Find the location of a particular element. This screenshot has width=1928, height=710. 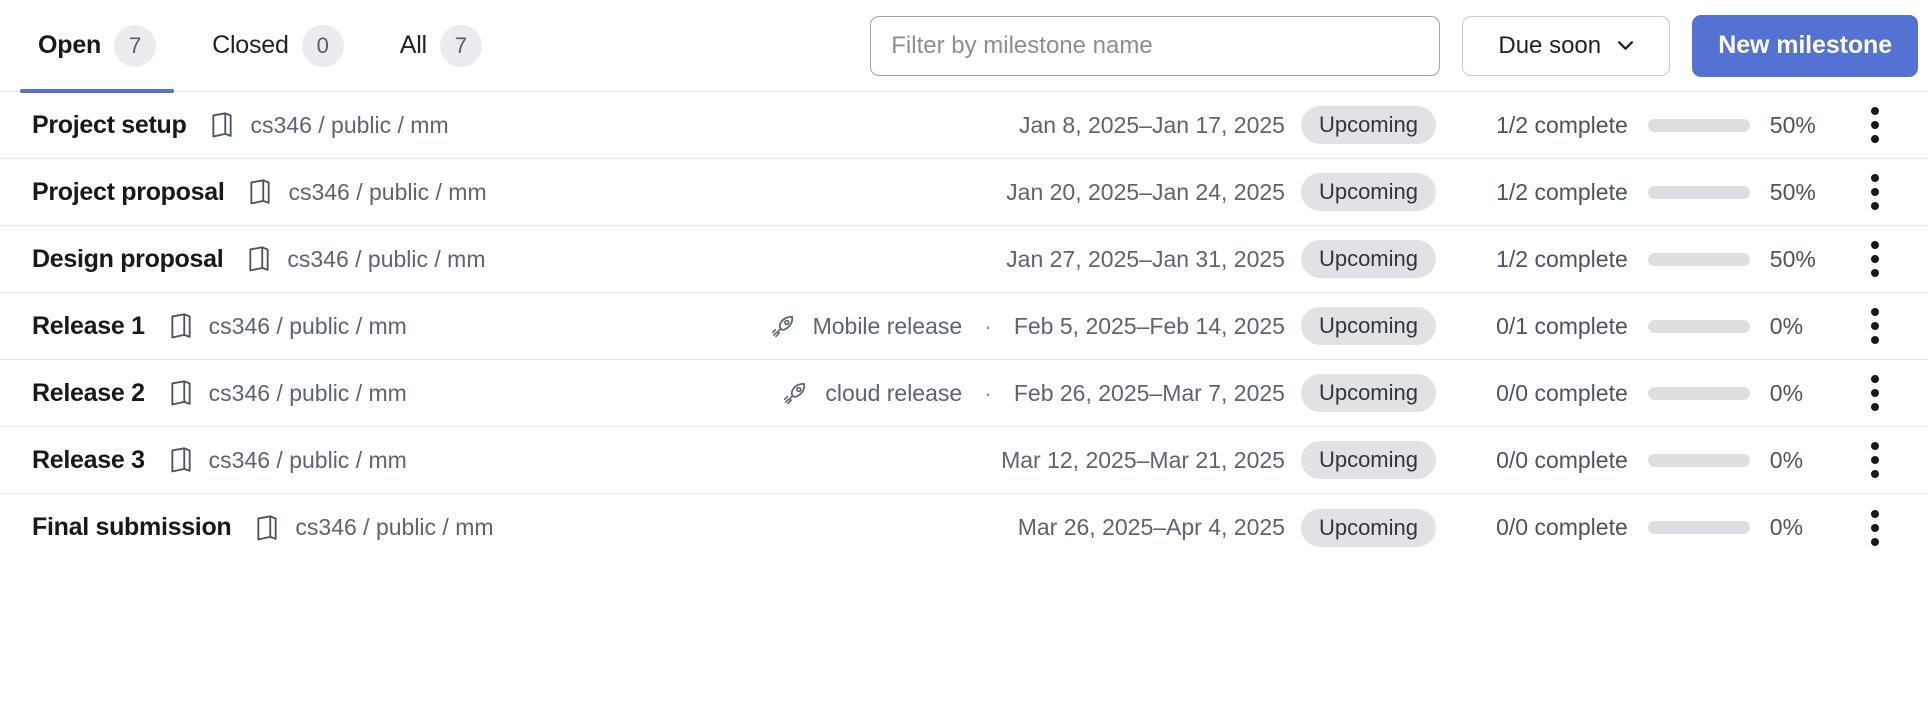

header-controls: Due soon New milestone is located at coordinates (1394, 45).